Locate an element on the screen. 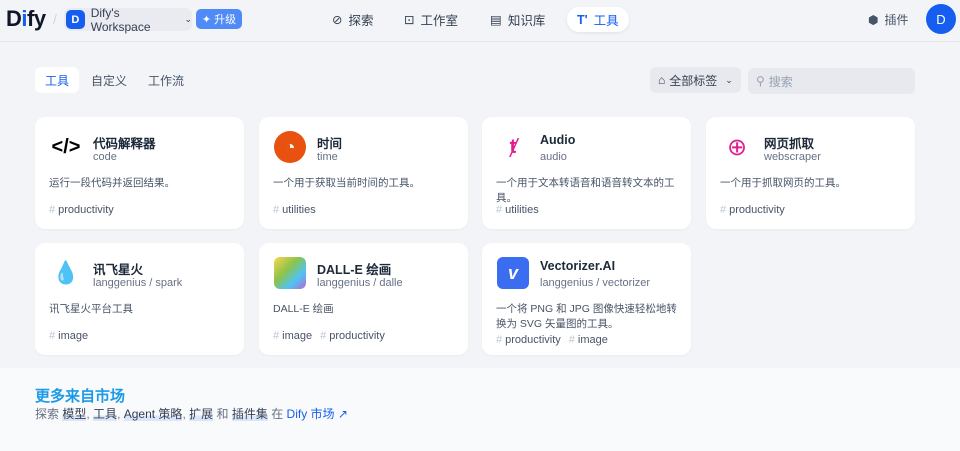 The height and width of the screenshot is (451, 960). vectorizer-icon: v is located at coordinates (513, 273).